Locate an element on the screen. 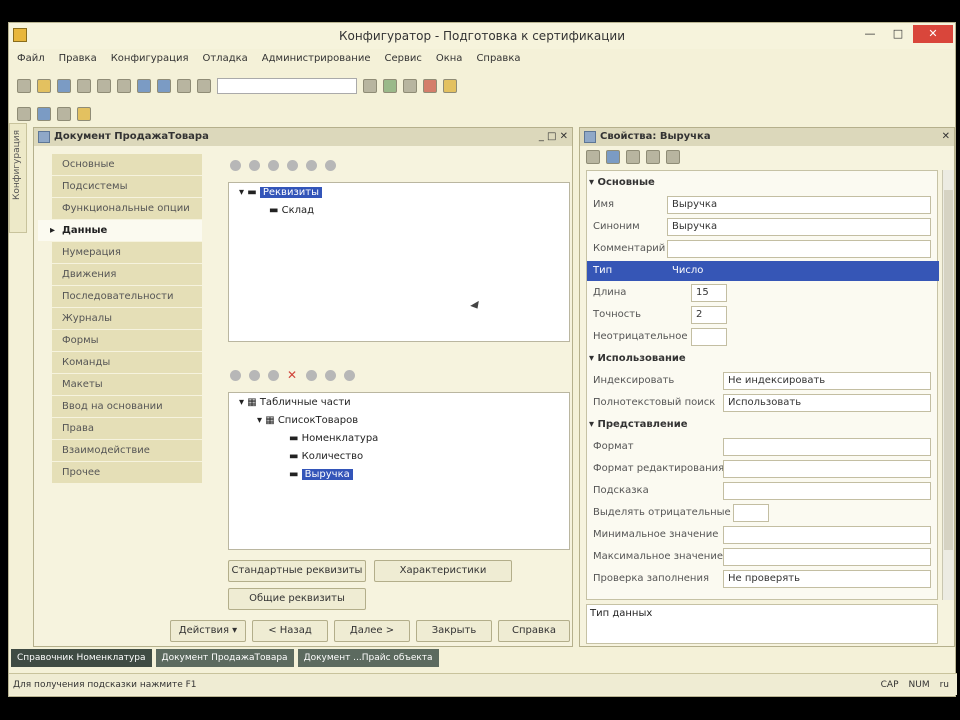 The image size is (960, 720). object-tab: Данные is located at coordinates (120, 231).